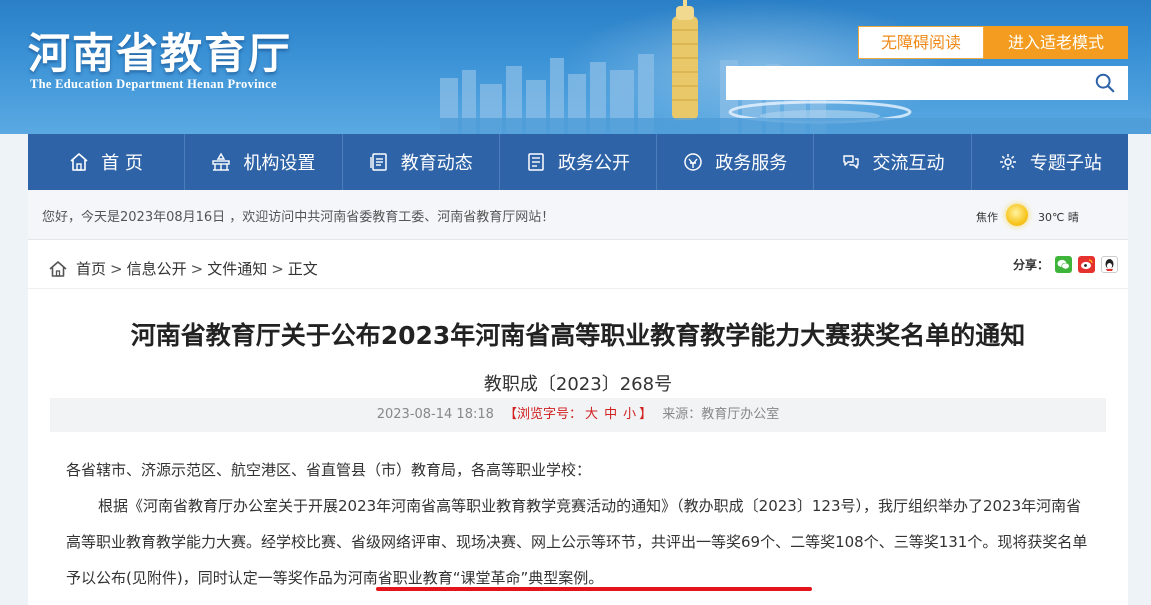  I want to click on article-source: 来源：教育厅办公室, so click(721, 414).